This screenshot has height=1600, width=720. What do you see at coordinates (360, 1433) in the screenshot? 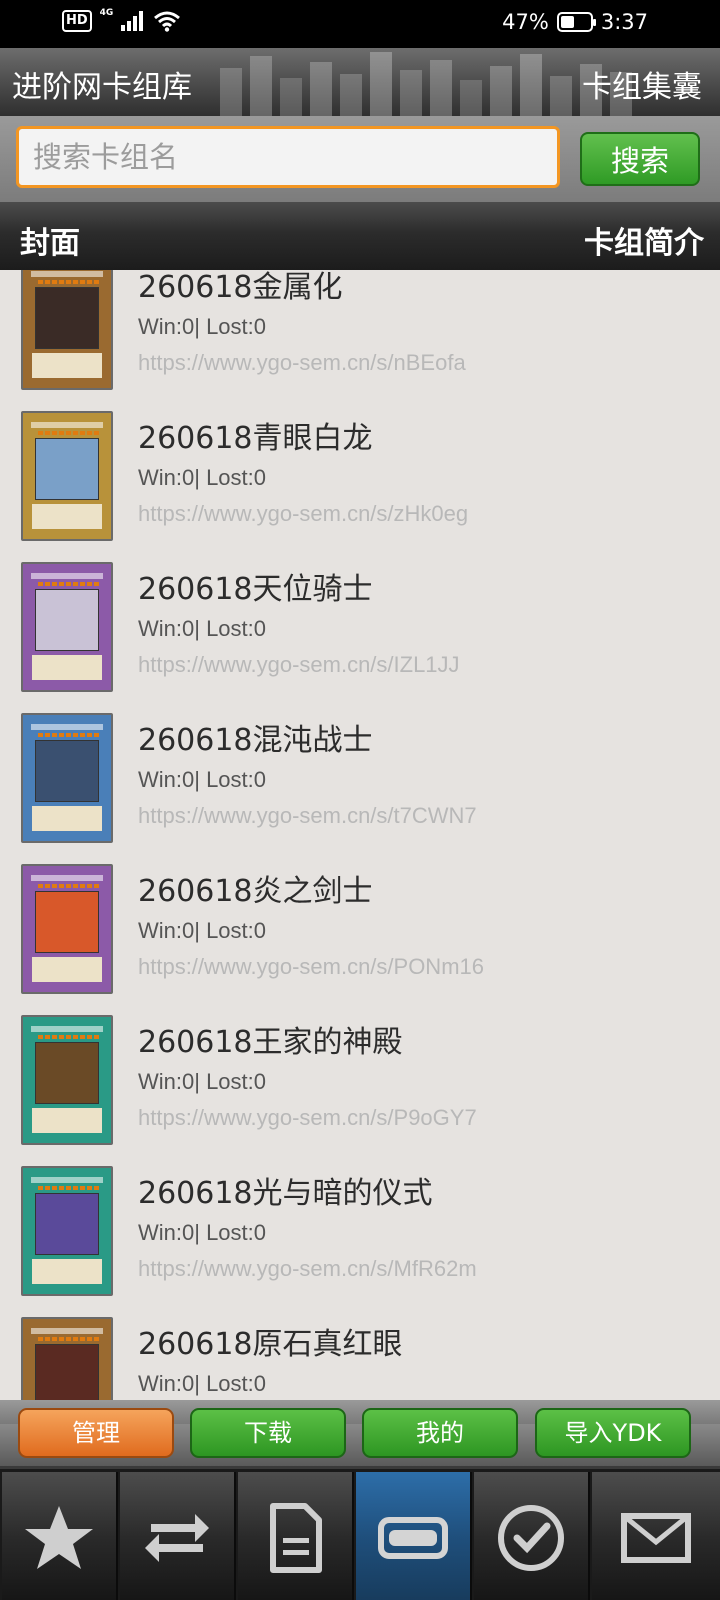
I see `action-bar: 管理 下载 我的 导入YDK` at bounding box center [360, 1433].